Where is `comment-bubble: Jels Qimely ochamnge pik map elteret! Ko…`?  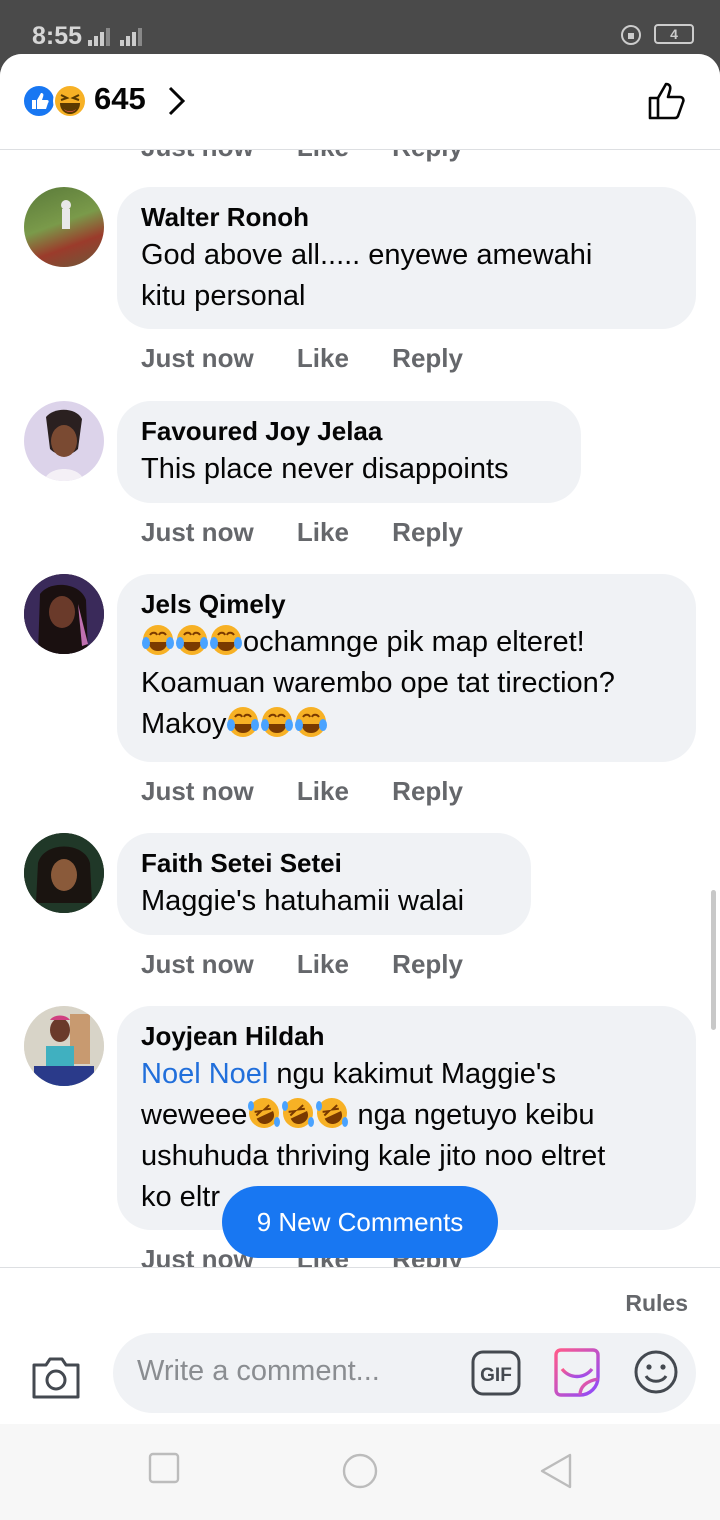 comment-bubble: Jels Qimely ochamnge pik map elteret! Ko… is located at coordinates (406, 668).